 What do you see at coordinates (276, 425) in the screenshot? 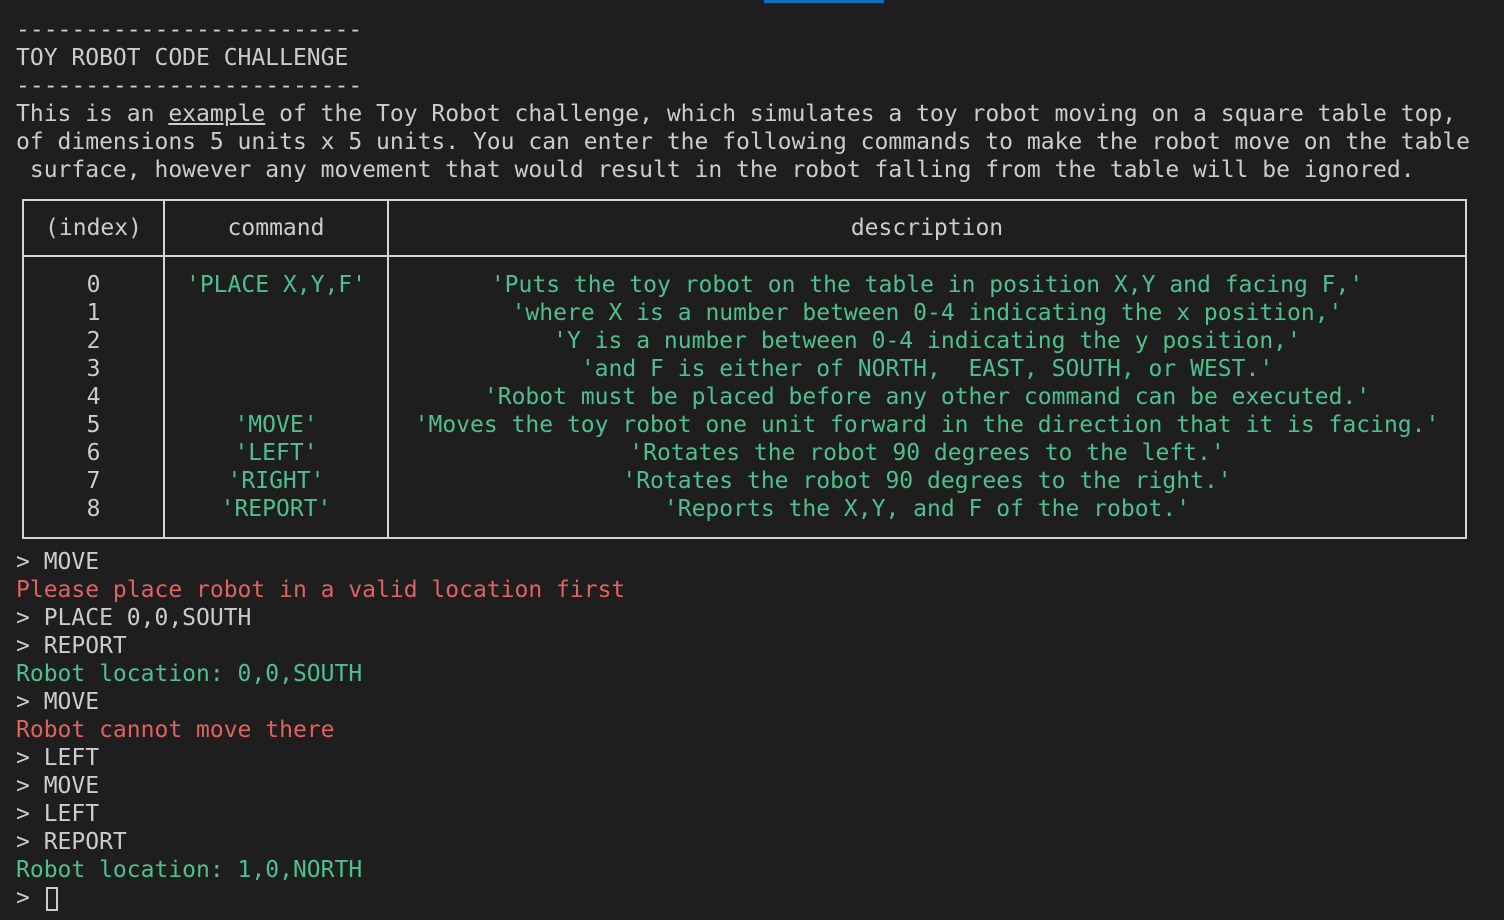
I see `row-command: 'MOVE'` at bounding box center [276, 425].